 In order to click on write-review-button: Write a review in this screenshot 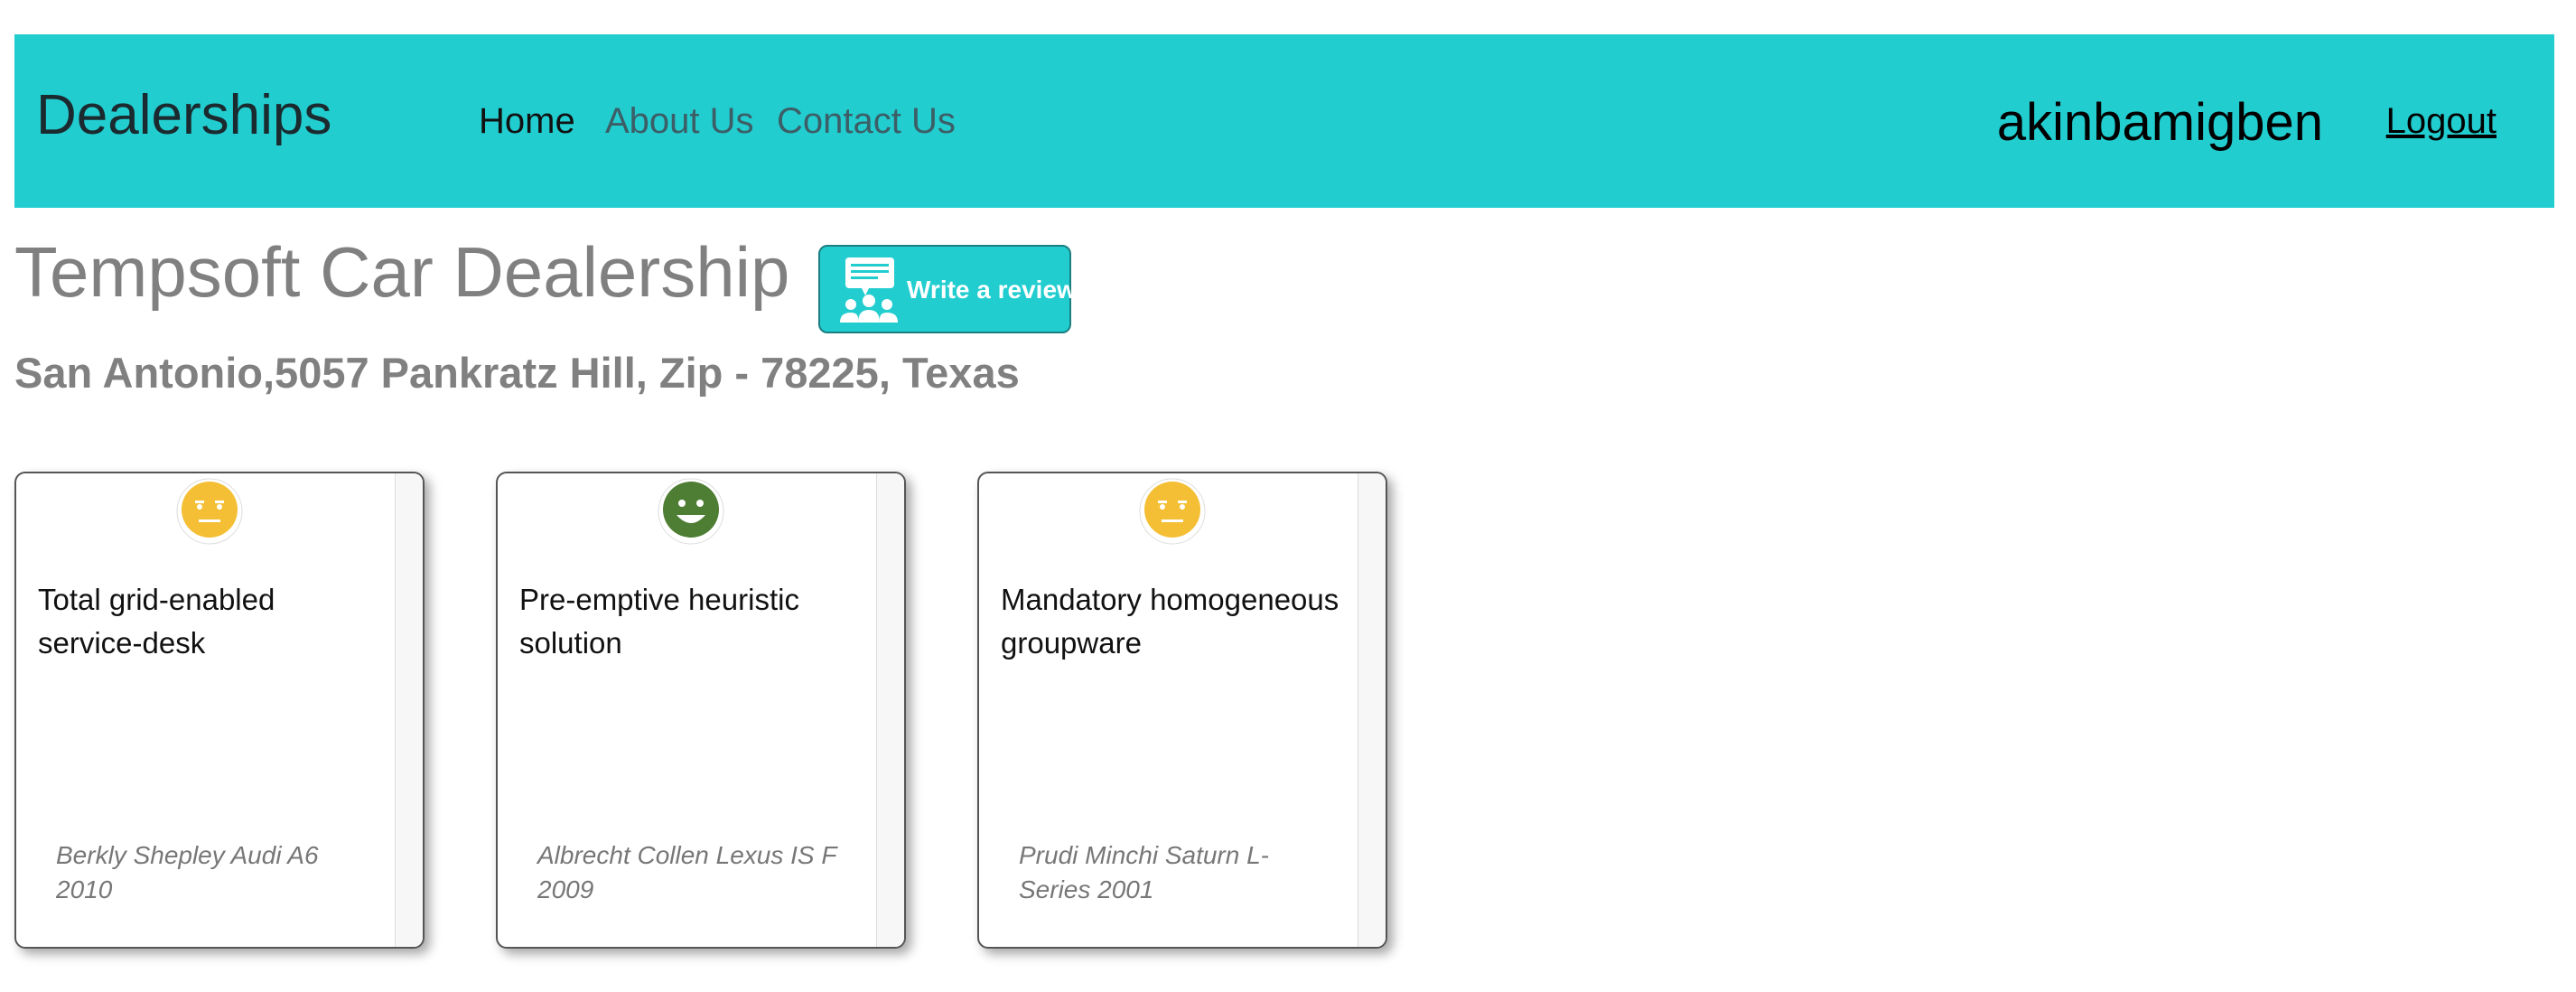, I will do `click(947, 289)`.